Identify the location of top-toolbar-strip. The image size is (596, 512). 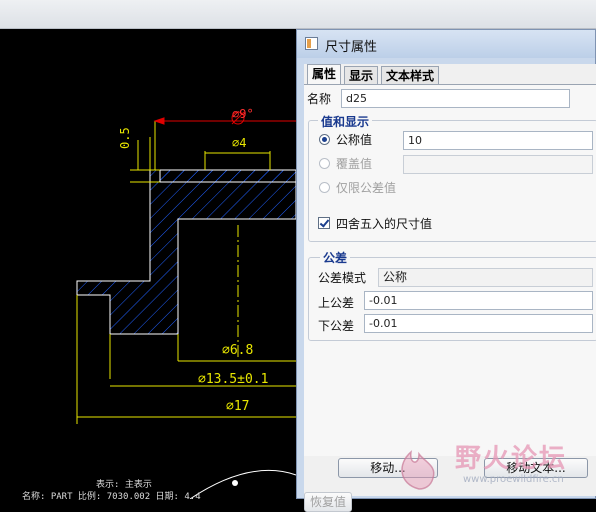
(298, 14).